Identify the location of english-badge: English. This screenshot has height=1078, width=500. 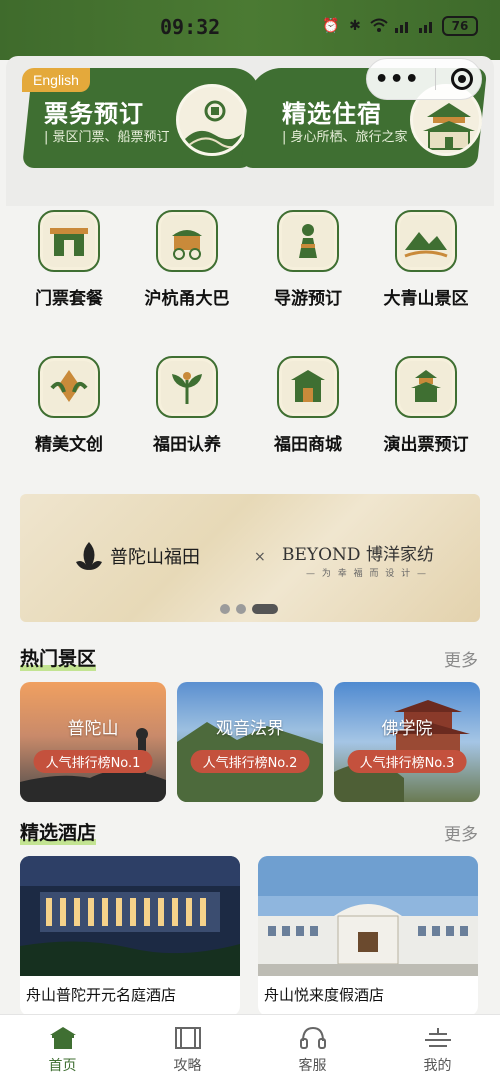
(56, 80).